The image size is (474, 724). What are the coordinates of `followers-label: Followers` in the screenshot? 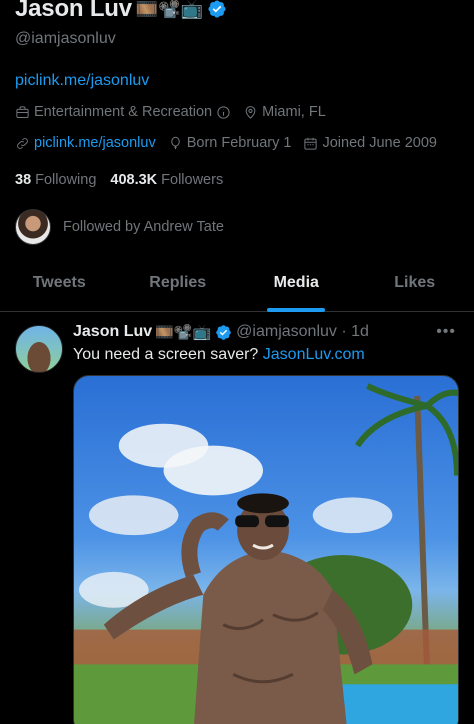 It's located at (192, 180).